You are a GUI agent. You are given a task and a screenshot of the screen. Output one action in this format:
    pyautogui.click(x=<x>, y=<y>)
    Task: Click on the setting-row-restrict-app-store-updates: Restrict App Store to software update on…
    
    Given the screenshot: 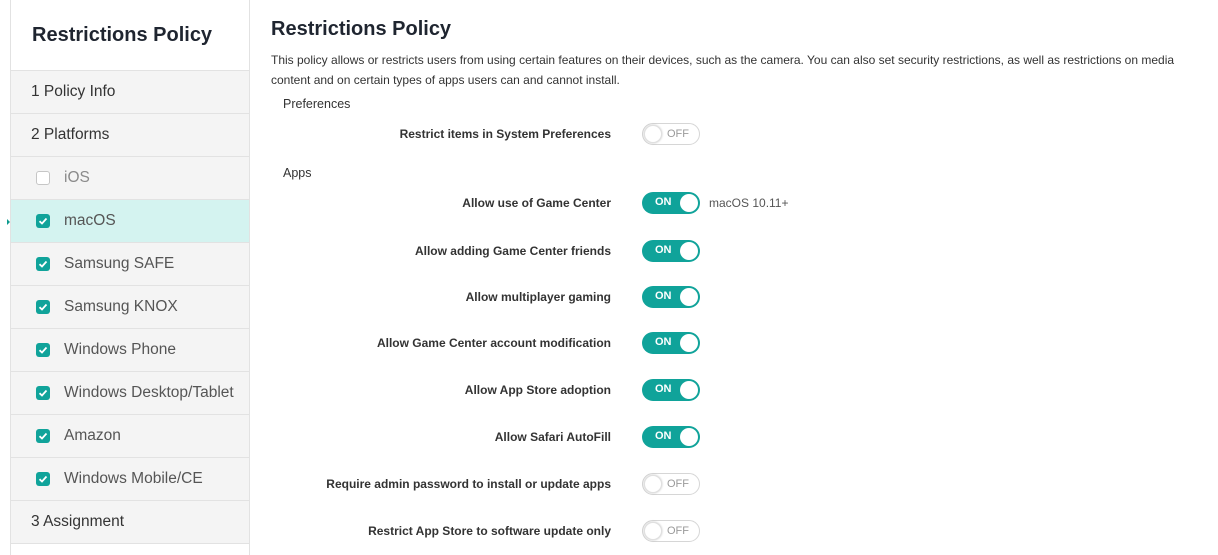 What is the action you would take?
    pyautogui.click(x=736, y=532)
    